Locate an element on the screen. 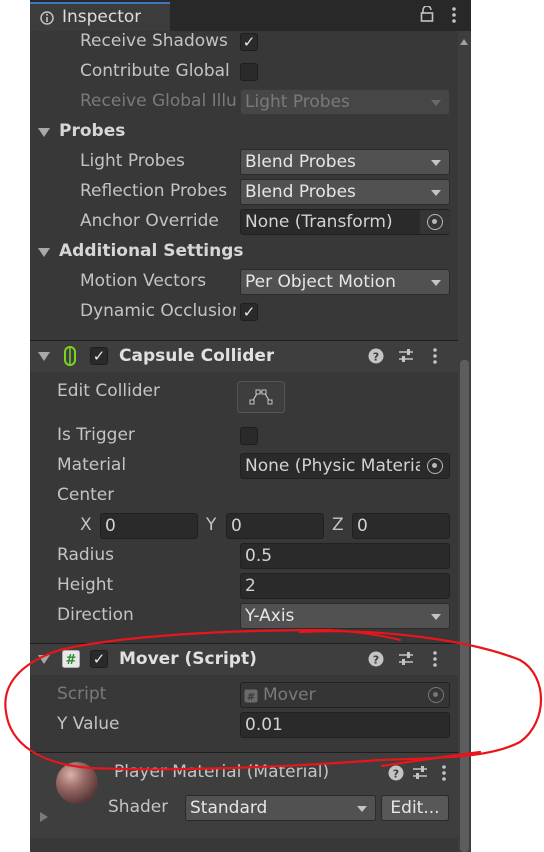  is-trigger-label: Is Trigger is located at coordinates (96, 435).